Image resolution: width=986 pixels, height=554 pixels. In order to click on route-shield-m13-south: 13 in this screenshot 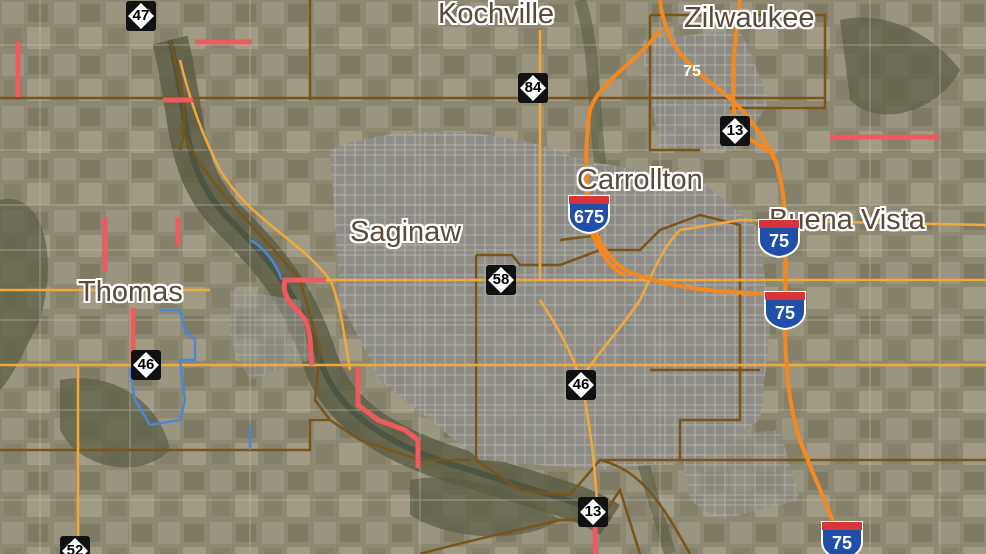, I will do `click(593, 512)`.